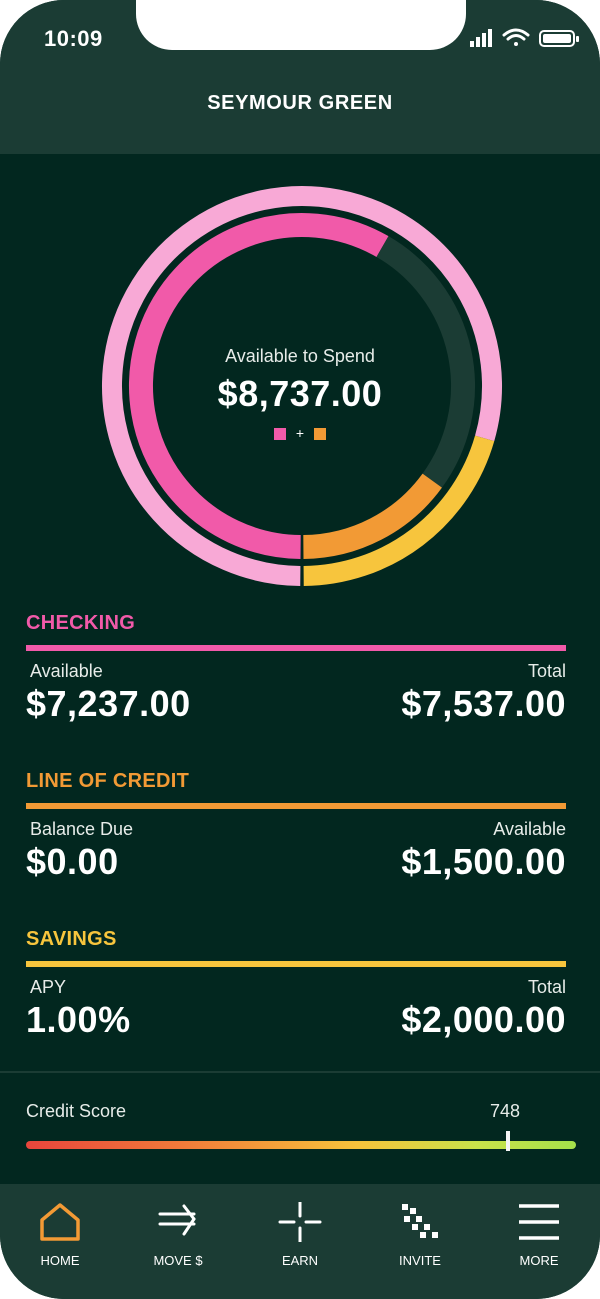 The image size is (600, 1299). Describe the element at coordinates (546, 987) in the screenshot. I see `savings-total-label: Total` at that location.